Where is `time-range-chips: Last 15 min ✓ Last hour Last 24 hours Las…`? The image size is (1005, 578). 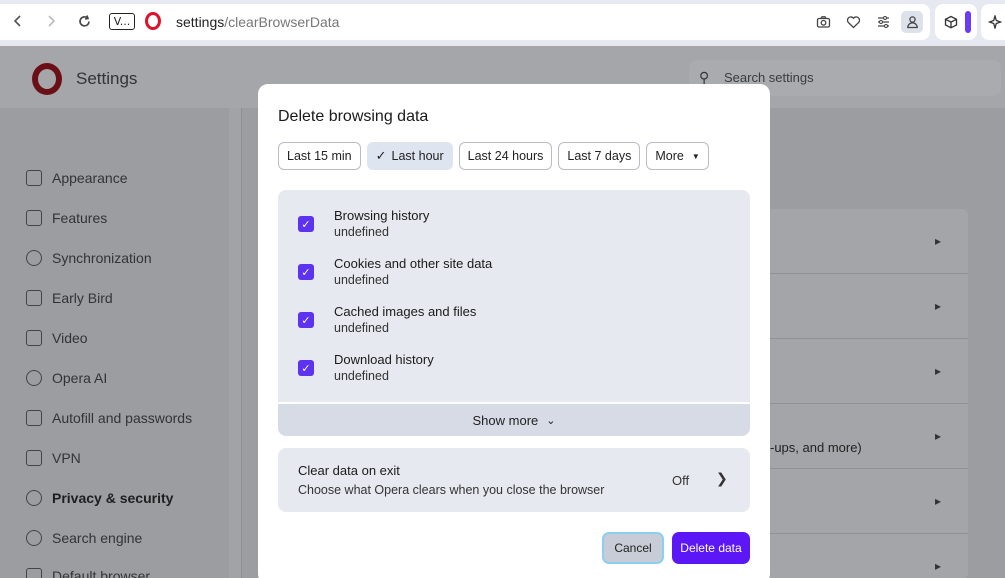
time-range-chips: Last 15 min ✓ Last hour Last 24 hours Las… is located at coordinates (493, 156).